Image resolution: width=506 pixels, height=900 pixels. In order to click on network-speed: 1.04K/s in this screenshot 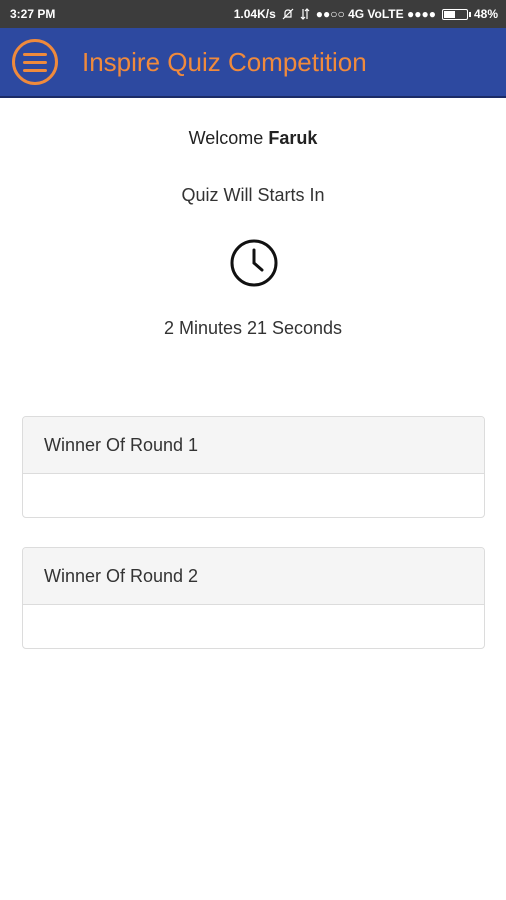, I will do `click(254, 14)`.